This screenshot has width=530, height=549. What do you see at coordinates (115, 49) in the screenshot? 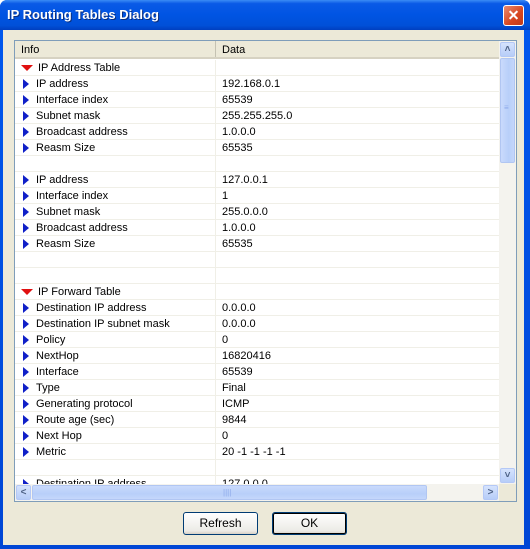
I see `column-header-info: Info` at bounding box center [115, 49].